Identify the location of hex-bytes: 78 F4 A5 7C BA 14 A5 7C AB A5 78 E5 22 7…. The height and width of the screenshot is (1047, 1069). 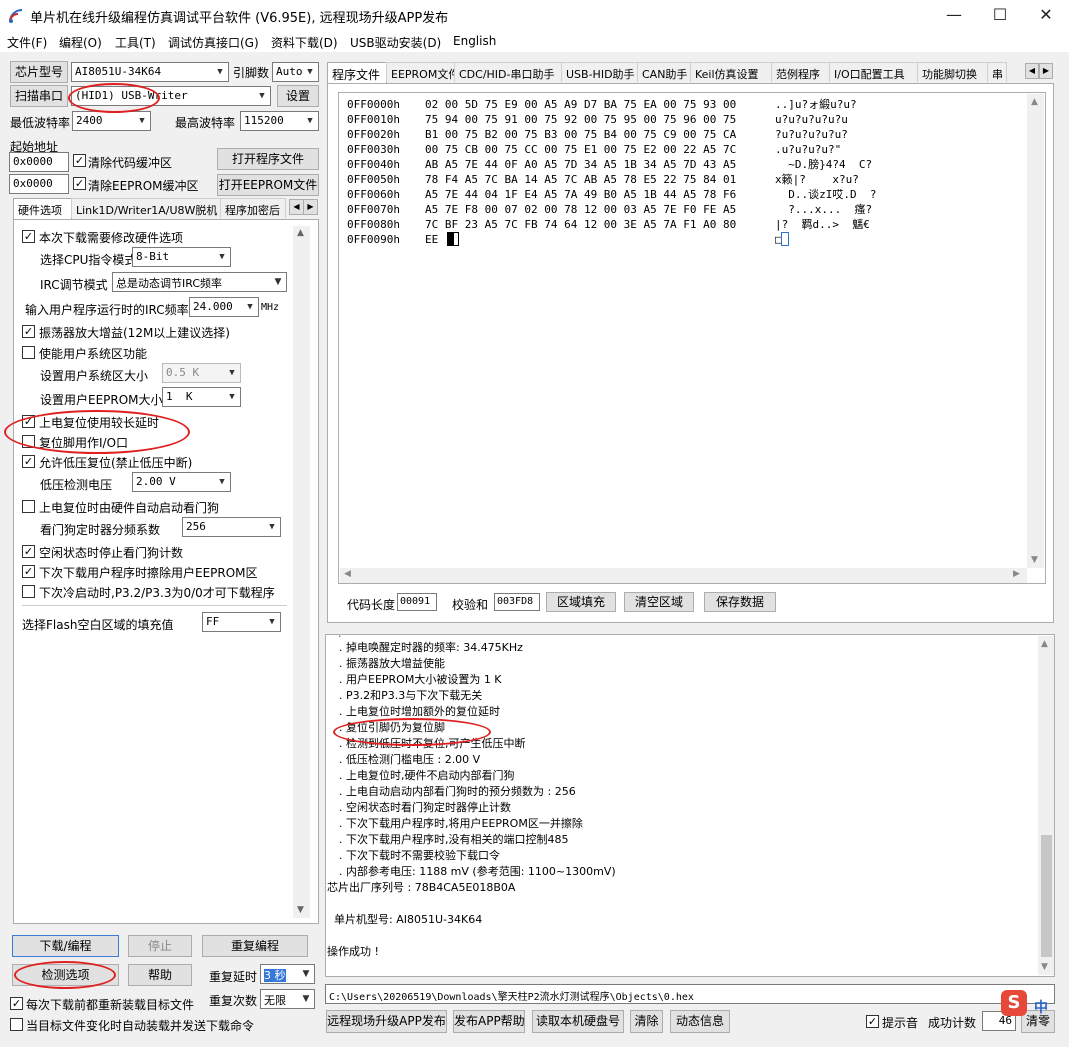
(580, 179).